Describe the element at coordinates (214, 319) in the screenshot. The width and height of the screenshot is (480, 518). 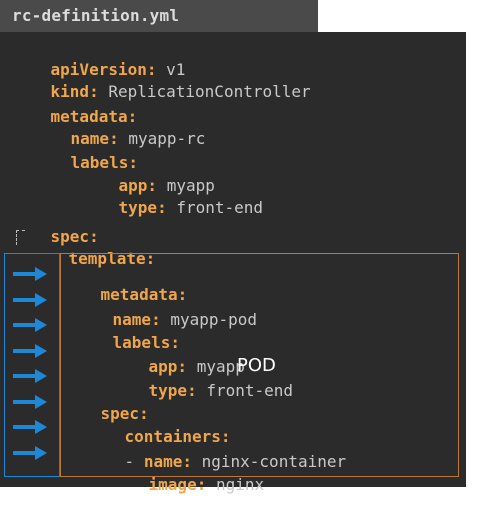
I see `yaml-value: myapp-pod` at that location.